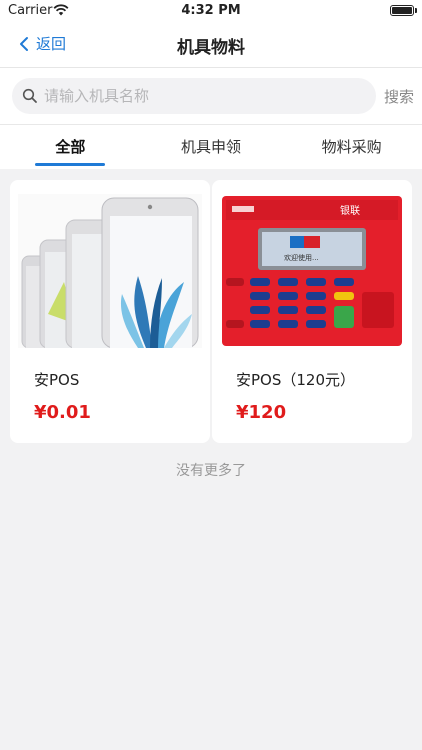 The height and width of the screenshot is (750, 422). Describe the element at coordinates (296, 380) in the screenshot. I see `product-name: 安POS（120元）` at that location.